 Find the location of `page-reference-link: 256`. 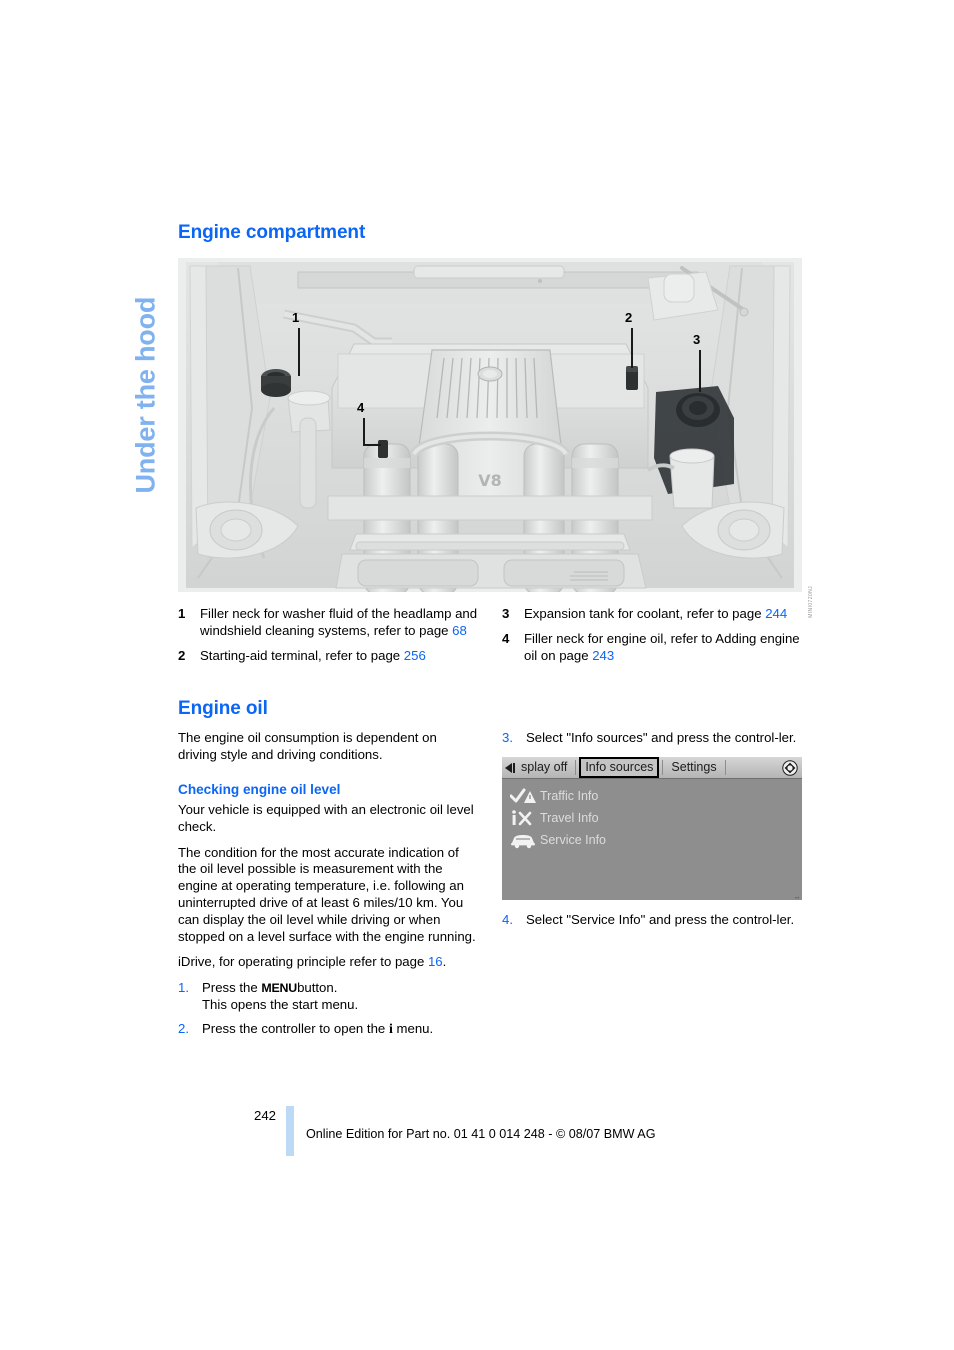

page-reference-link: 256 is located at coordinates (415, 655).